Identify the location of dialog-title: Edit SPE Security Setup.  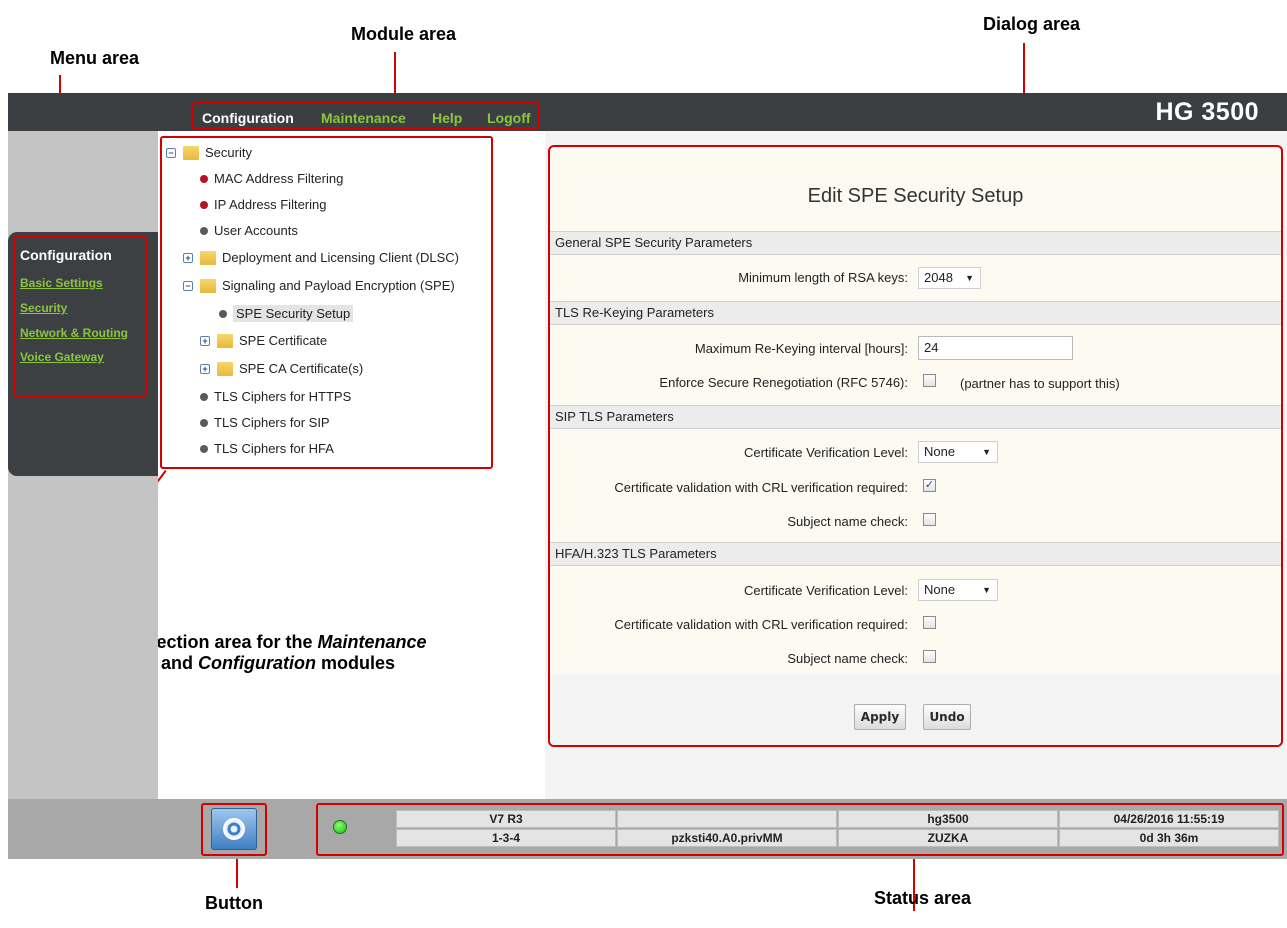
(915, 196).